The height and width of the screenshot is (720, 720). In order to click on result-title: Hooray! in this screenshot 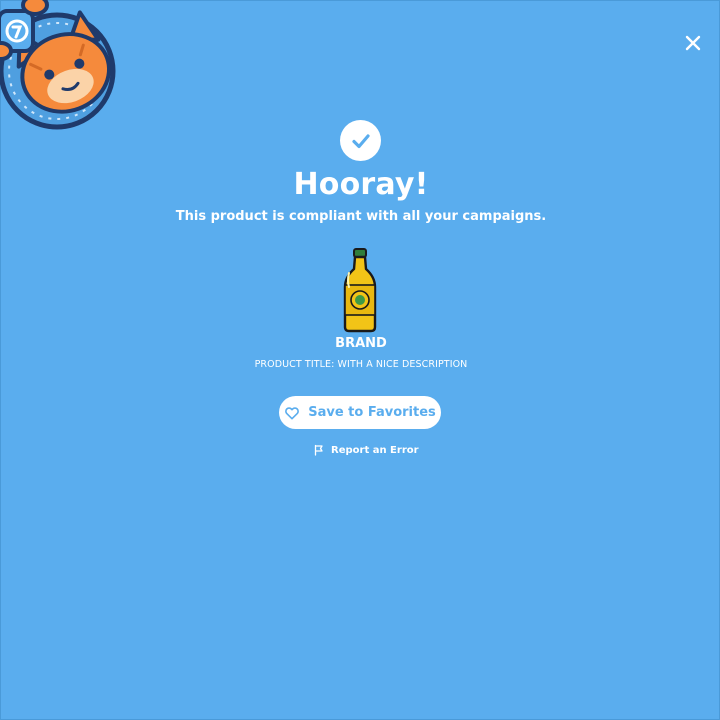, I will do `click(361, 184)`.